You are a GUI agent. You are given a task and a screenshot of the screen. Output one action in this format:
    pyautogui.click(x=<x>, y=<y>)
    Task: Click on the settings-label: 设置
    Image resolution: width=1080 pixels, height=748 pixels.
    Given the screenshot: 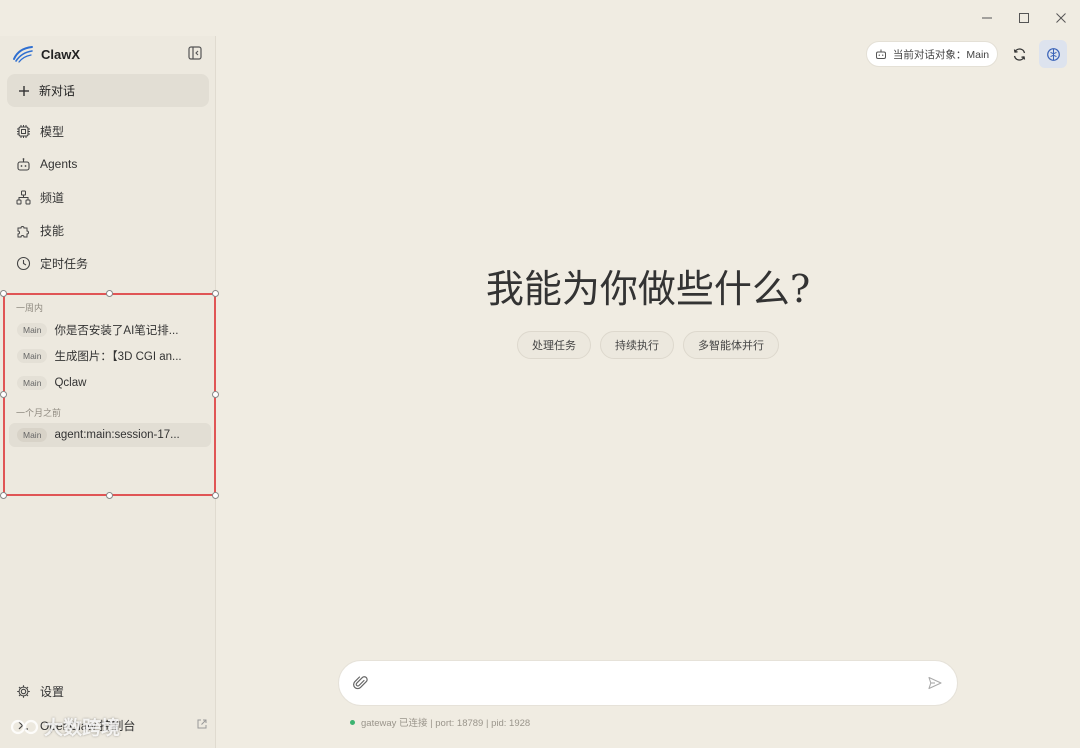 What is the action you would take?
    pyautogui.click(x=52, y=691)
    